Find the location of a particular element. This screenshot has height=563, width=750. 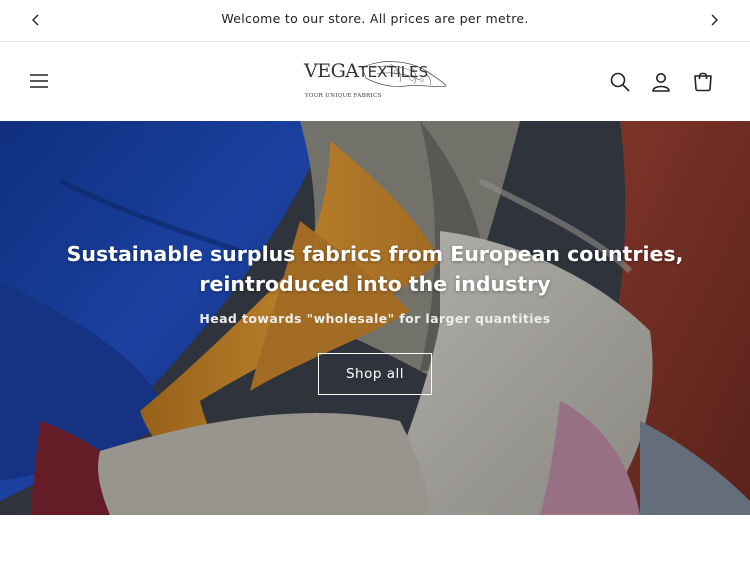

hamburger-menu-icon is located at coordinates (39, 81).